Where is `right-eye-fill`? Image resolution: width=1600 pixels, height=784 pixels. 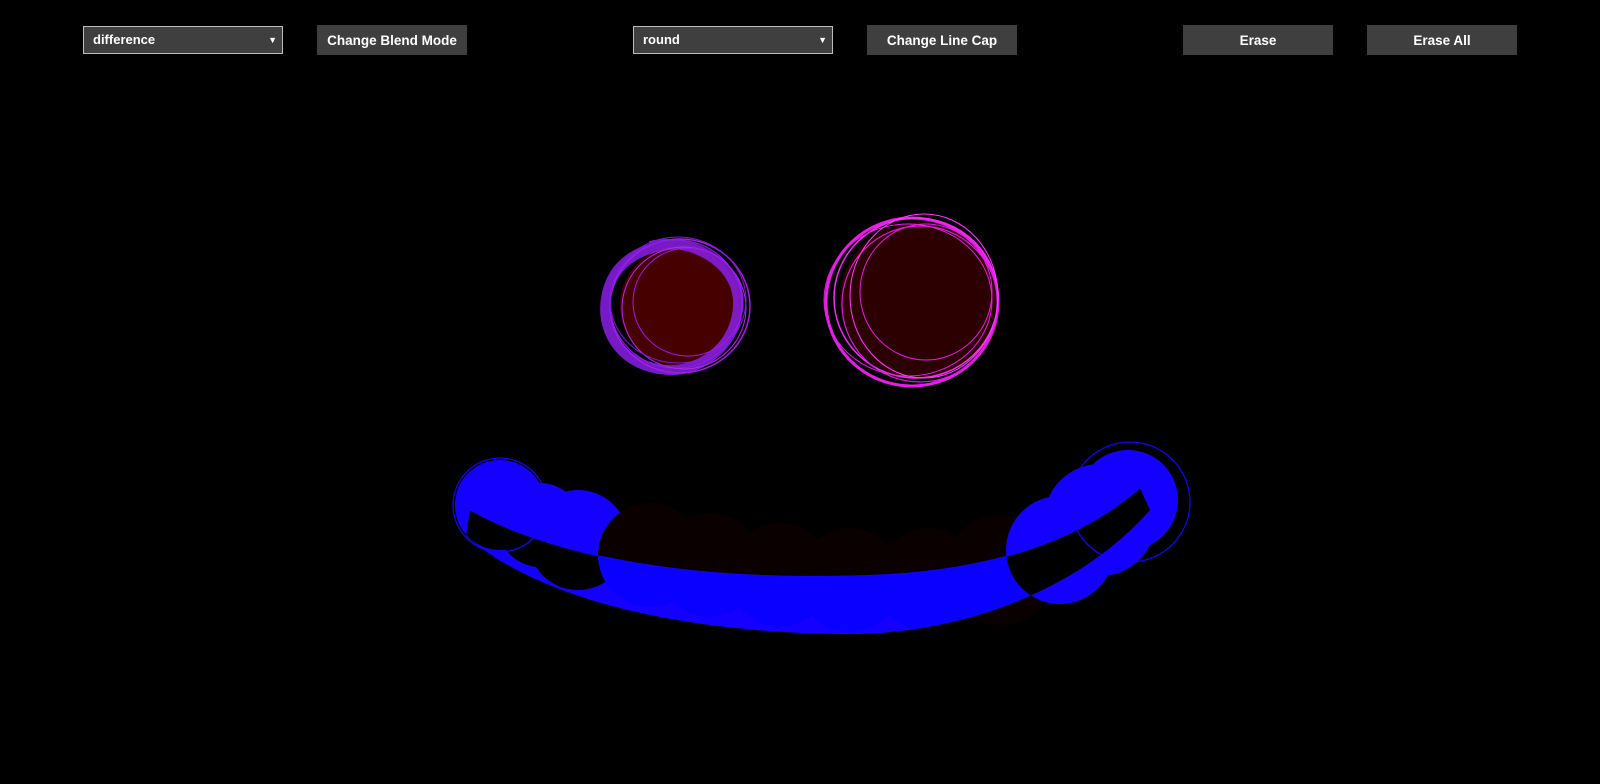 right-eye-fill is located at coordinates (918, 300).